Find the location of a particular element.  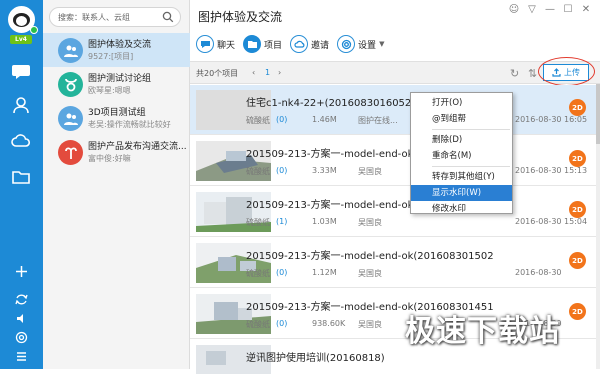

menu-item-rename: 重命名(M) is located at coordinates (461, 156).